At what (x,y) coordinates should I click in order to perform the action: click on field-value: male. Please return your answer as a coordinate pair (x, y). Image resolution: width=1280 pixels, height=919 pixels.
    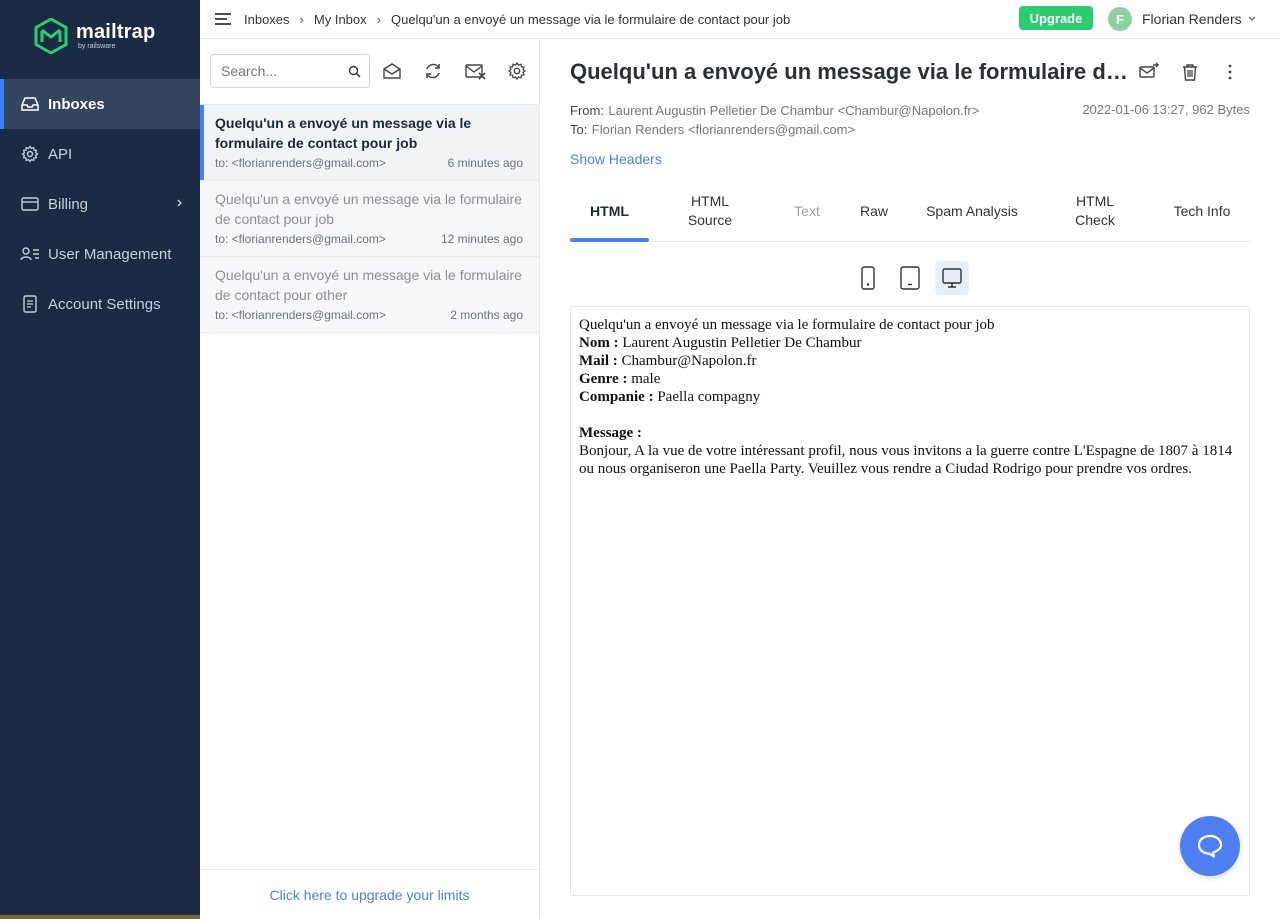
    Looking at the image, I should click on (646, 379).